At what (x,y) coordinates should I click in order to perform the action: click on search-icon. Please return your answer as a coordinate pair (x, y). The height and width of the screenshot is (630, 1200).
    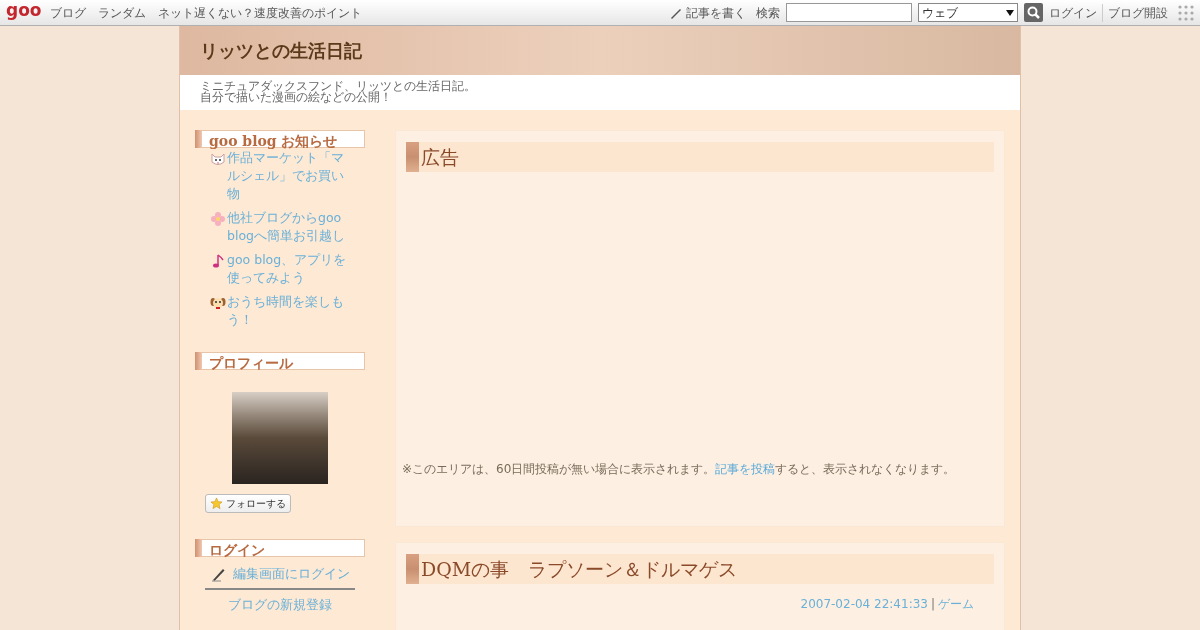
    Looking at the image, I should click on (1033, 12).